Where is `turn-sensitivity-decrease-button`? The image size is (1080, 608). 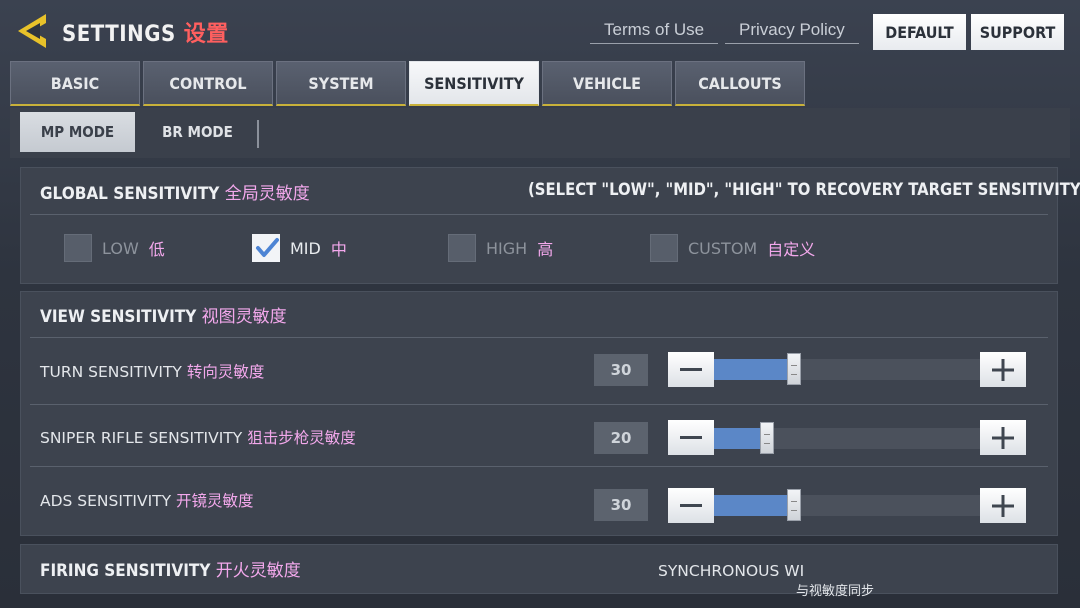 turn-sensitivity-decrease-button is located at coordinates (691, 369).